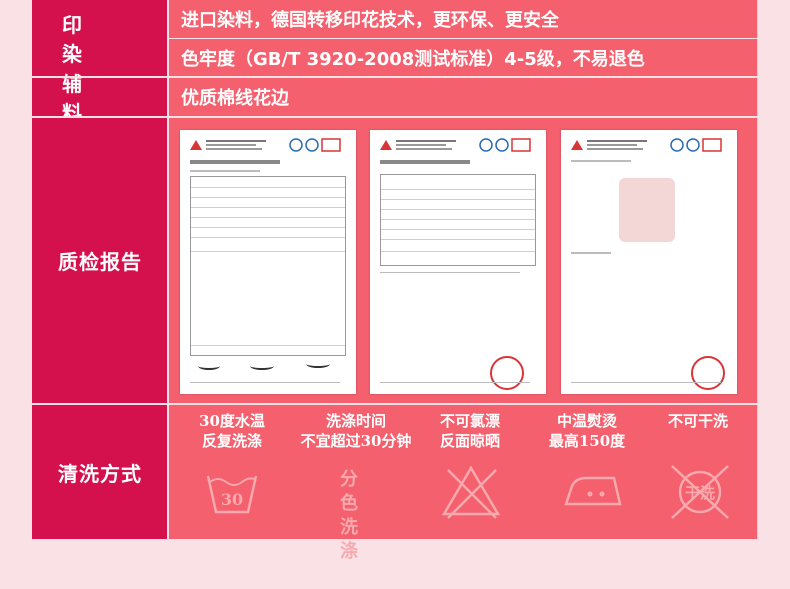 This screenshot has width=790, height=589. Describe the element at coordinates (463, 19) in the screenshot. I see `printing-text-1: 进口染料，德国转移印花技术，更环保、更安全` at that location.